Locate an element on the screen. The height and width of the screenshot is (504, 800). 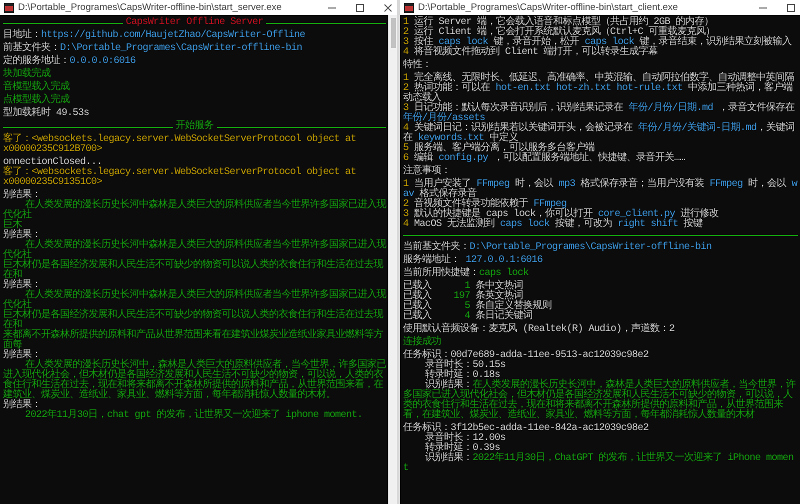
console-line: 当前所用快捷键：caps lock is located at coordinates (466, 274).